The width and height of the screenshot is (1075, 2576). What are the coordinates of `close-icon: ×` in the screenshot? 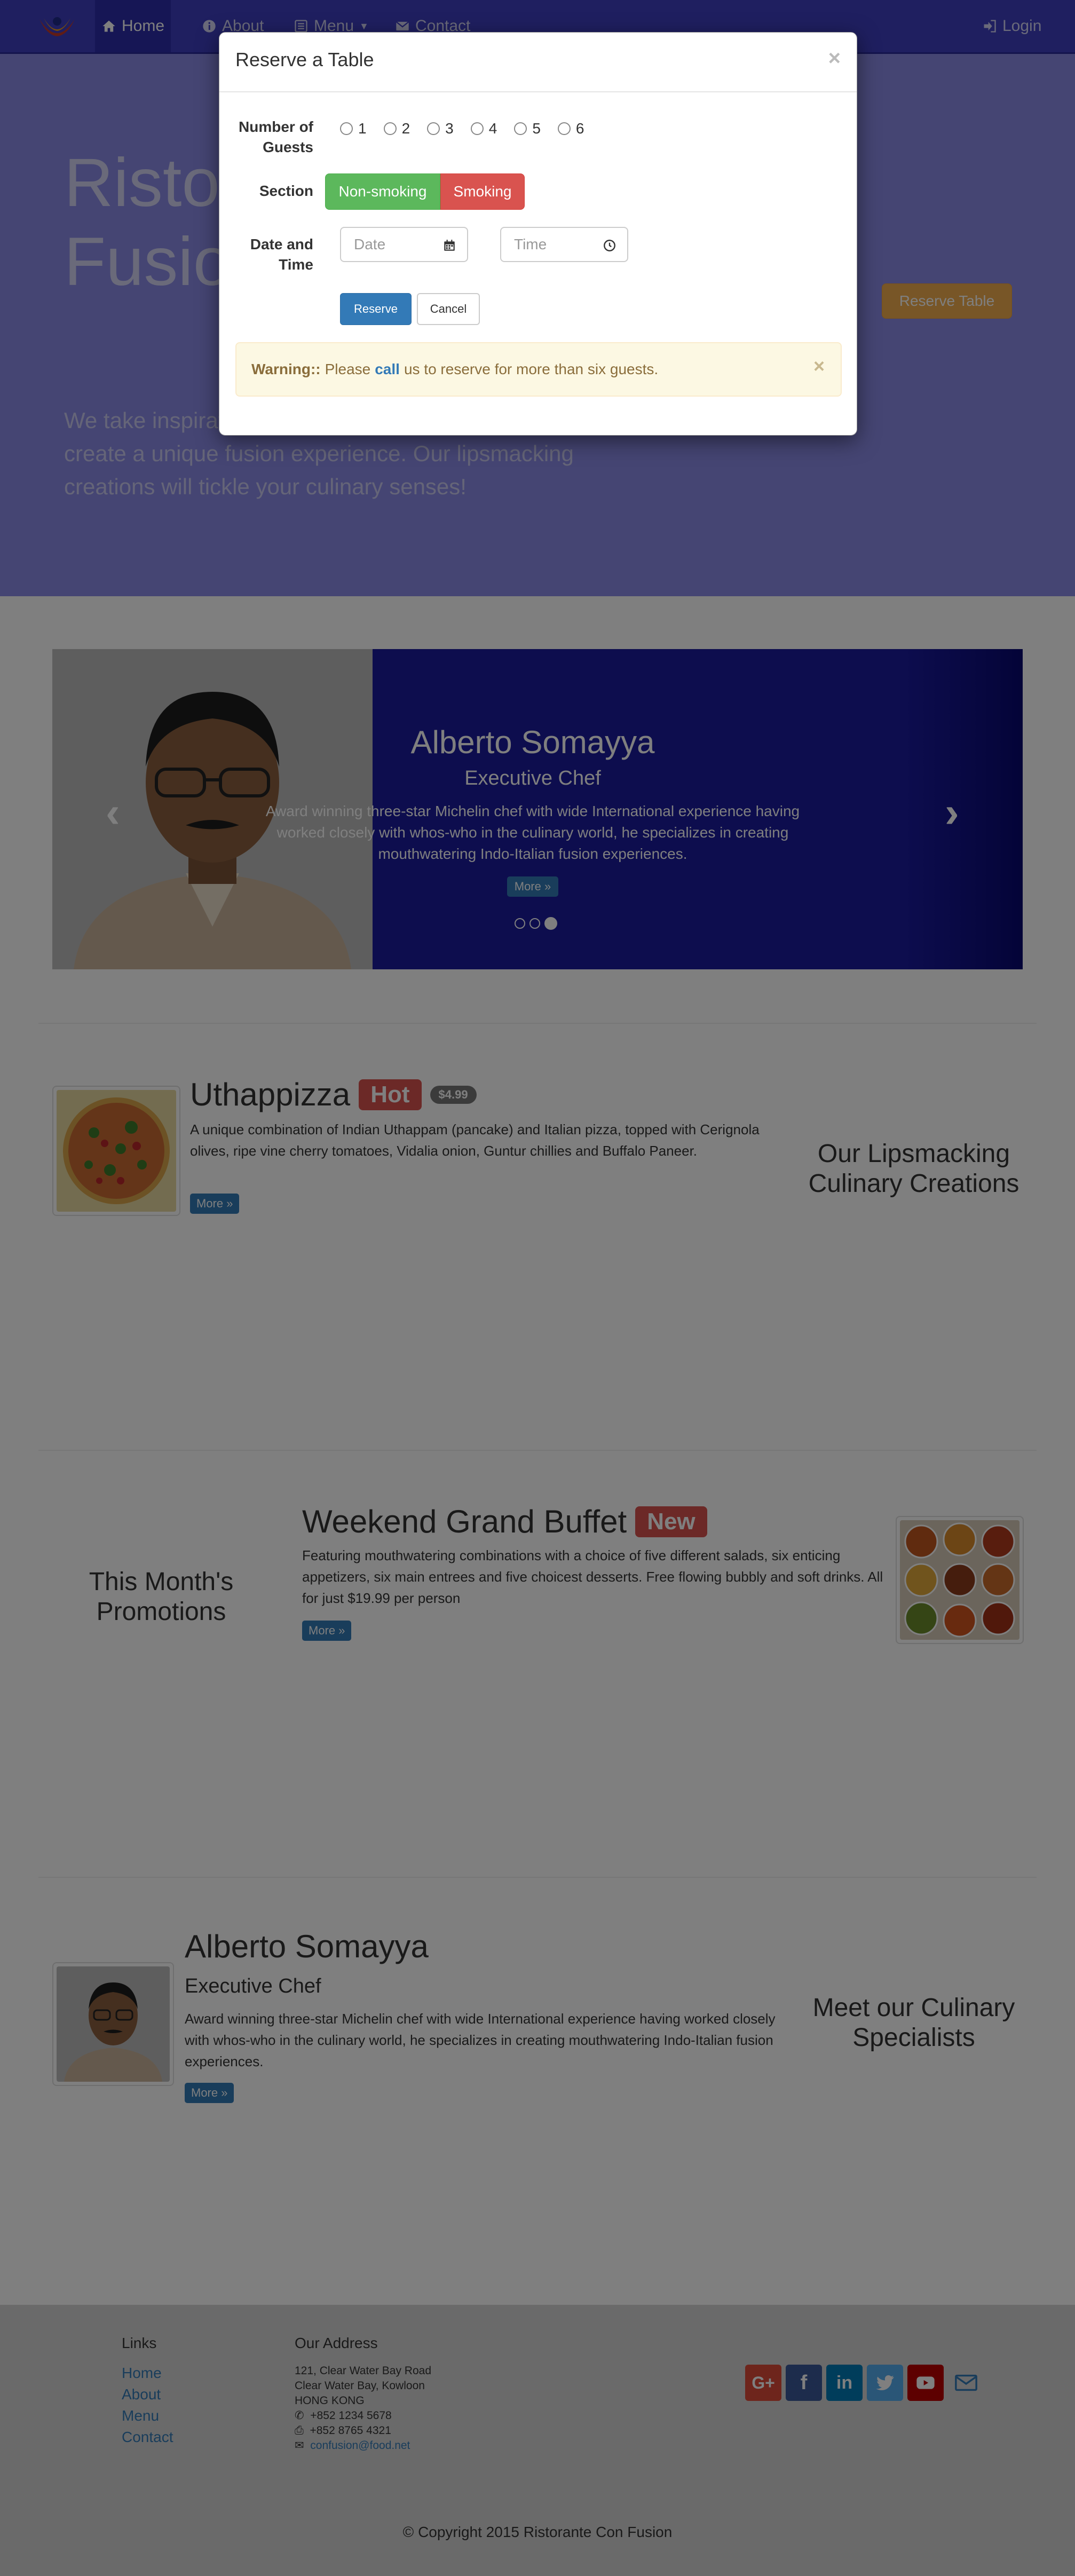 It's located at (834, 58).